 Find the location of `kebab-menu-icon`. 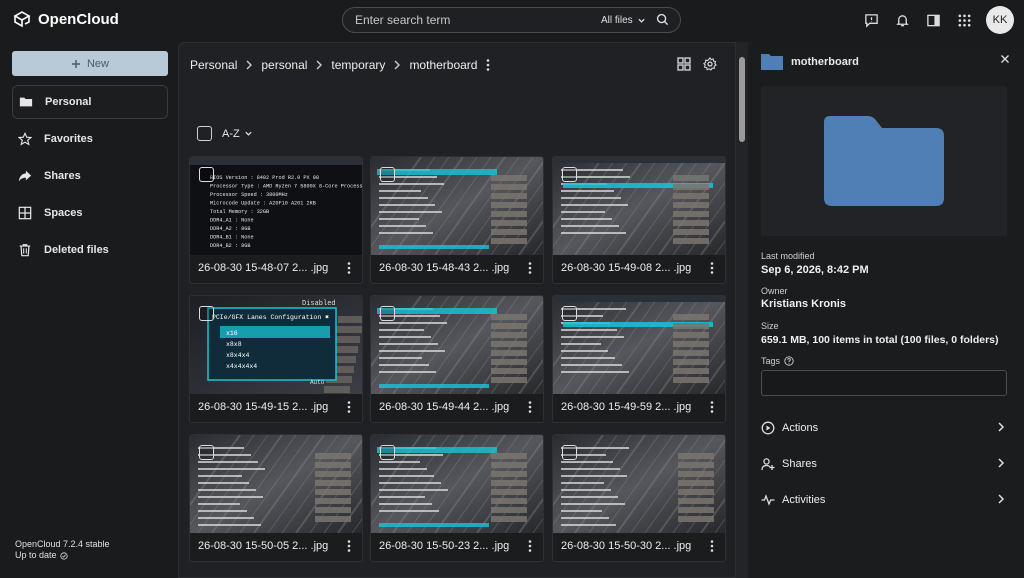

kebab-menu-icon is located at coordinates (488, 65).